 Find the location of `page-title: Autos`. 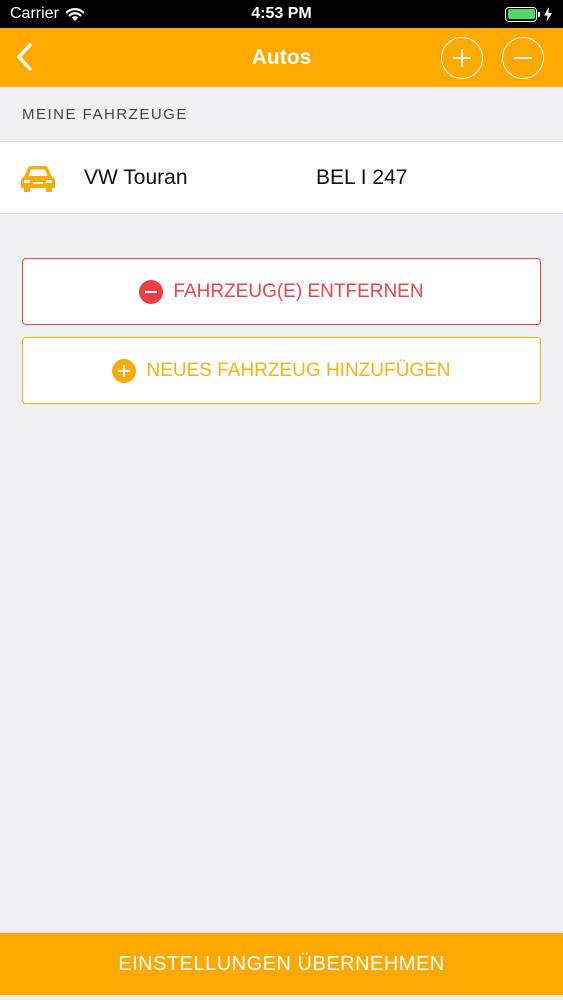

page-title: Autos is located at coordinates (281, 57).